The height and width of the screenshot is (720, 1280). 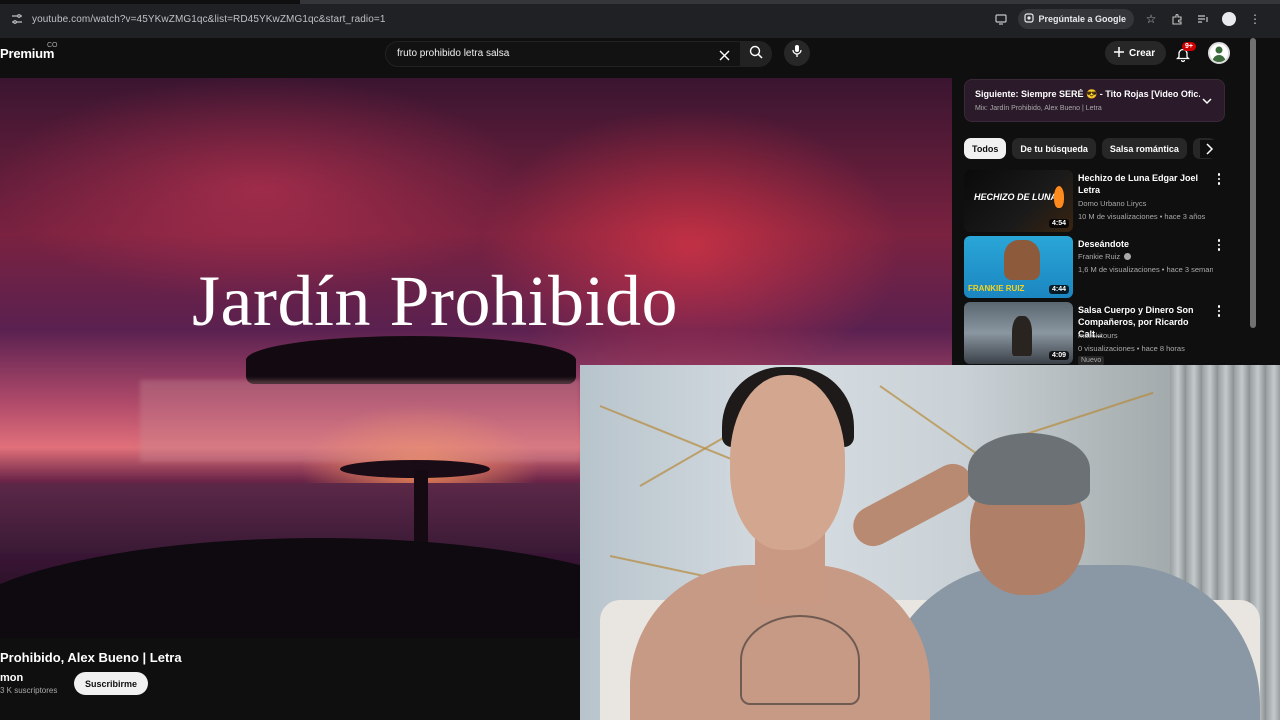 I want to click on mic-icon, so click(x=797, y=53).